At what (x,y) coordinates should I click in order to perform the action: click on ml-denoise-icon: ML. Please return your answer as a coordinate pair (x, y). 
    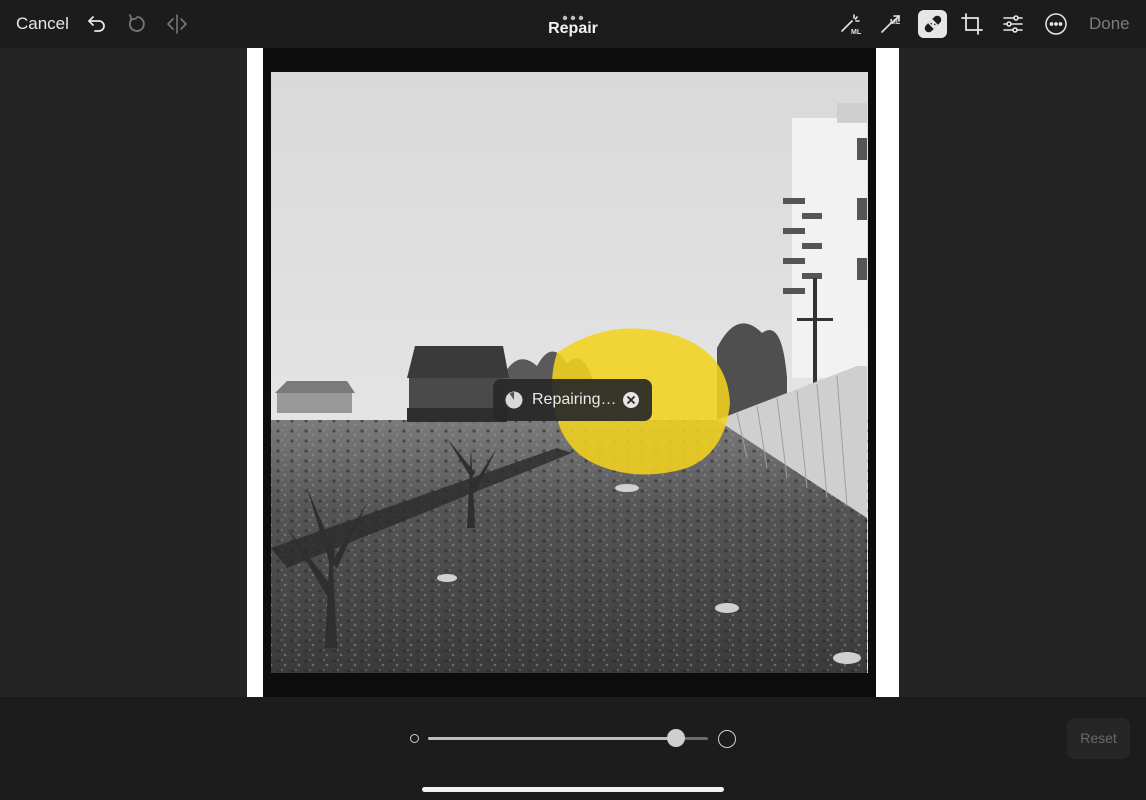
    Looking at the image, I should click on (891, 24).